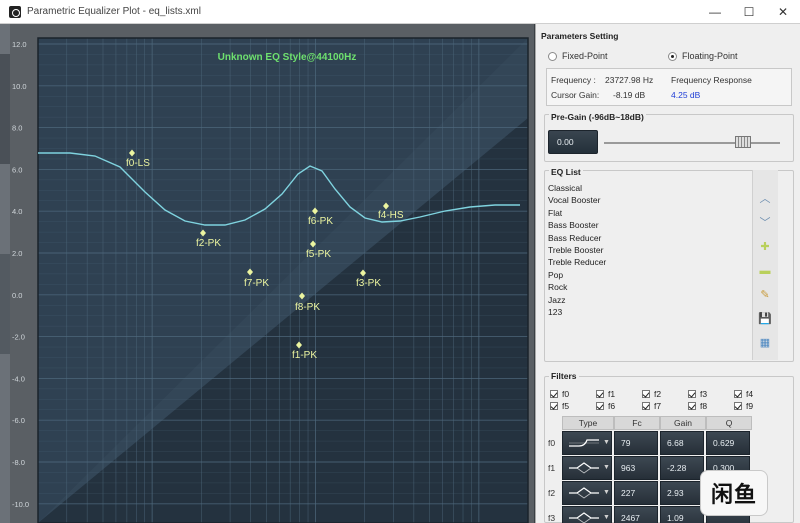 The width and height of the screenshot is (800, 523). What do you see at coordinates (20, 504) in the screenshot?
I see `y-tick-label: -10.0` at bounding box center [20, 504].